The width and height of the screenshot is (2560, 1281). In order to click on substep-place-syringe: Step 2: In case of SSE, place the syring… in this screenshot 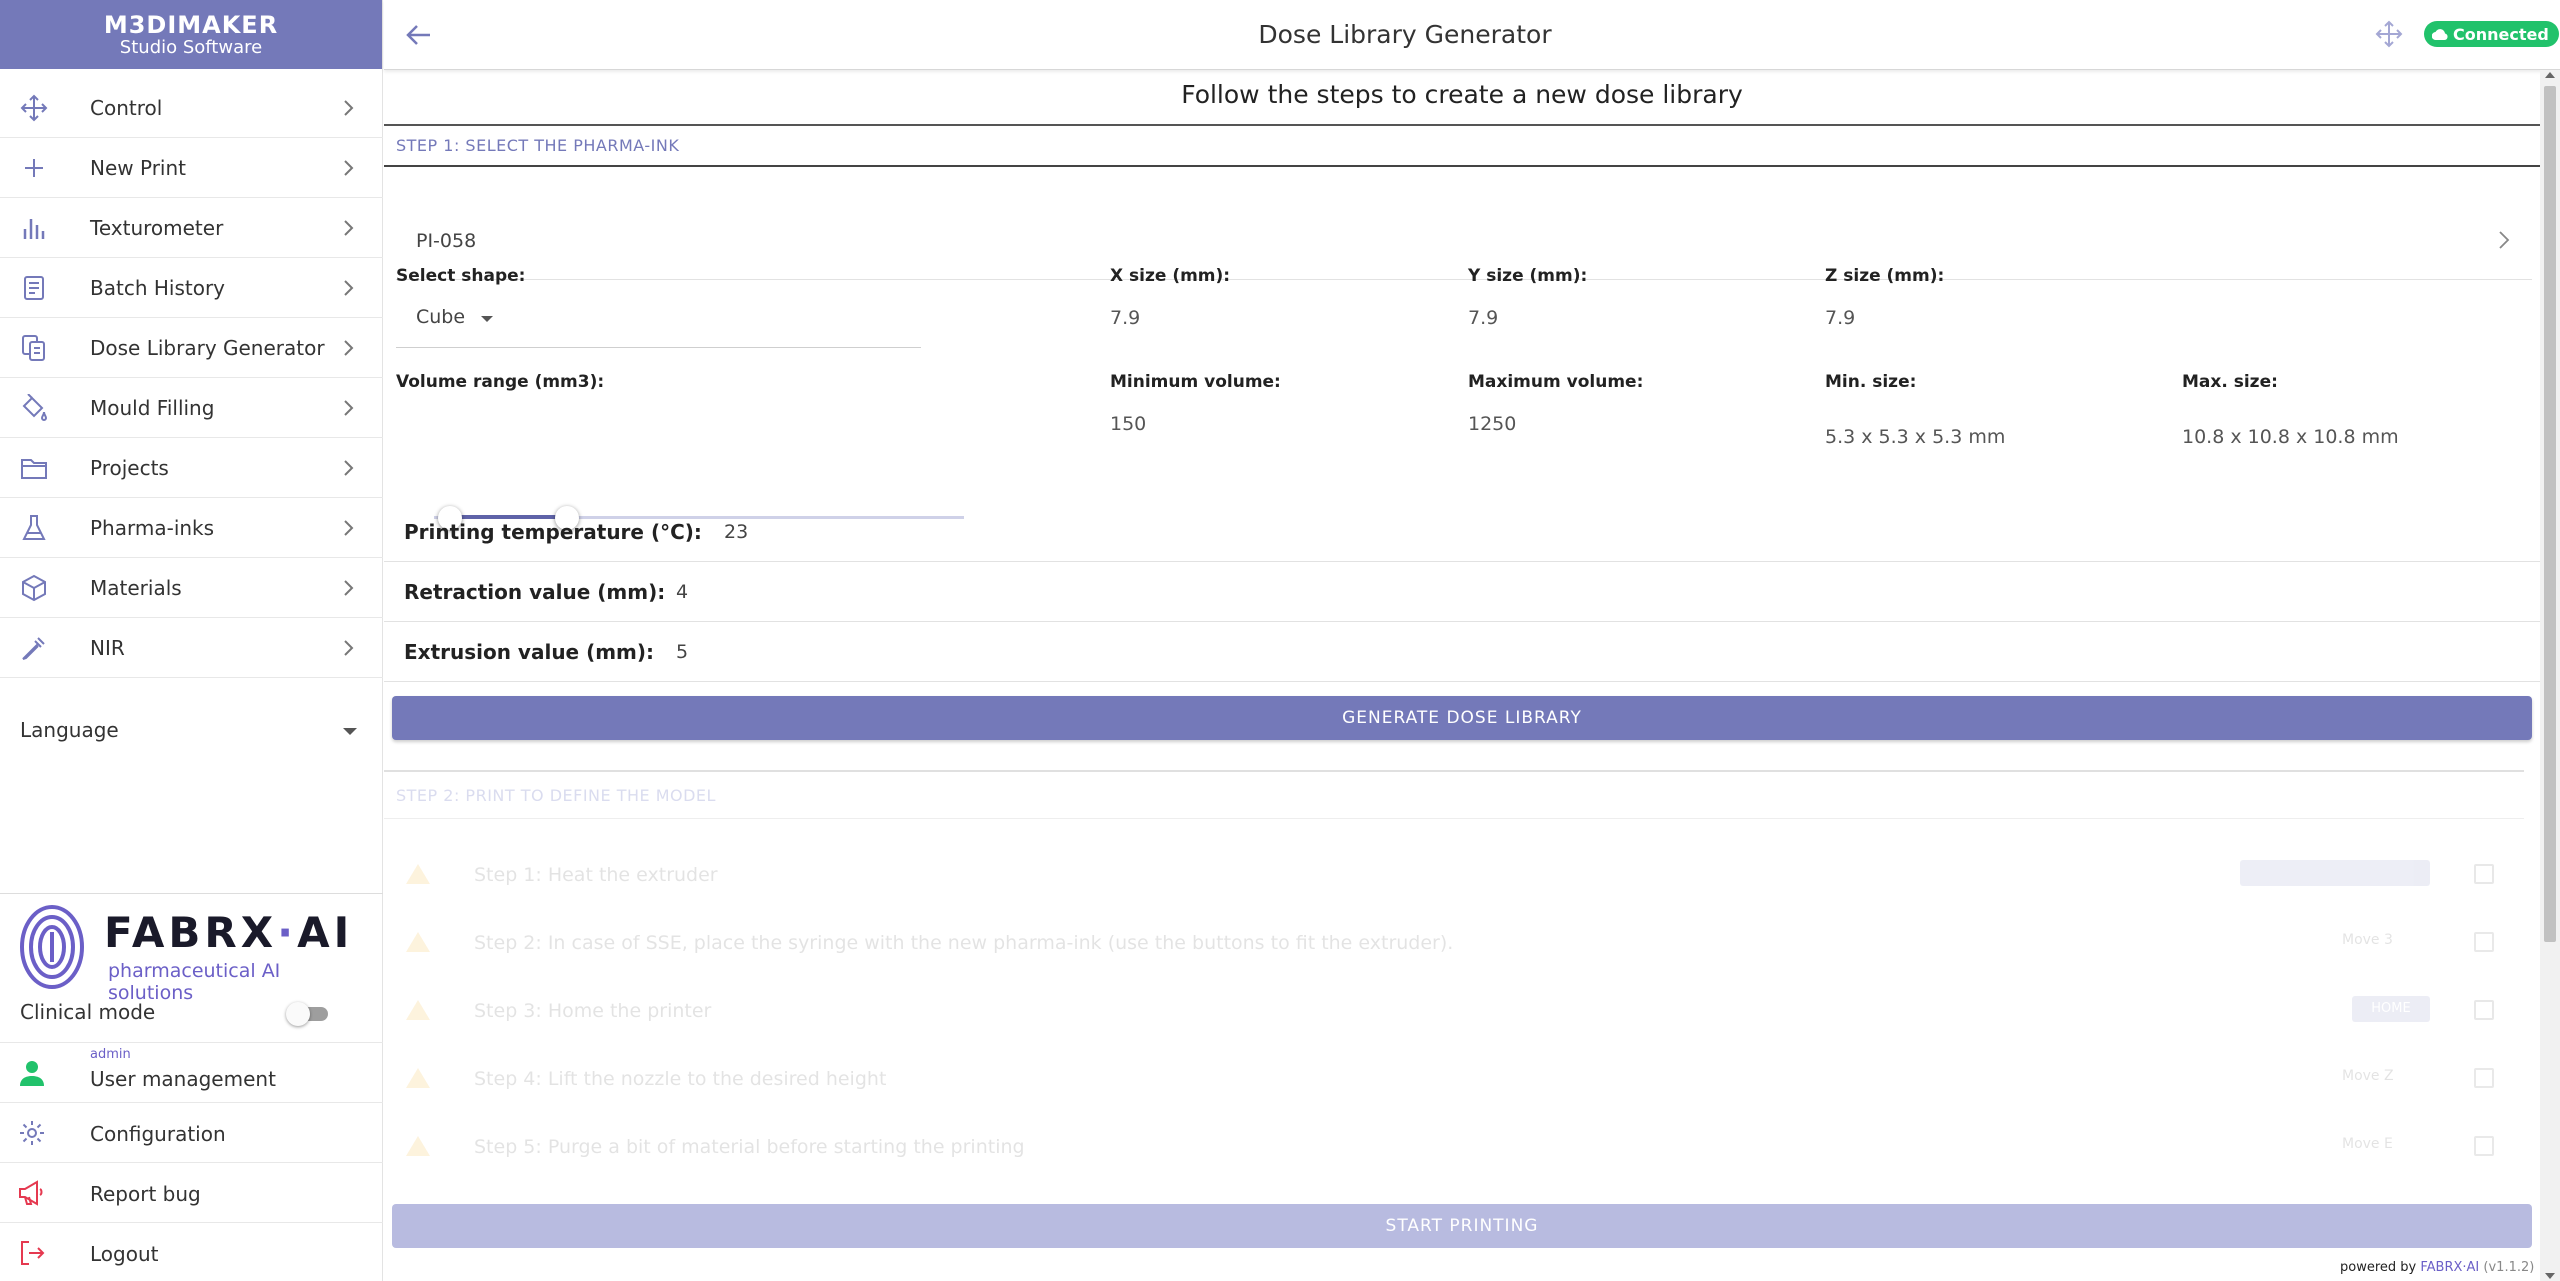, I will do `click(1462, 948)`.